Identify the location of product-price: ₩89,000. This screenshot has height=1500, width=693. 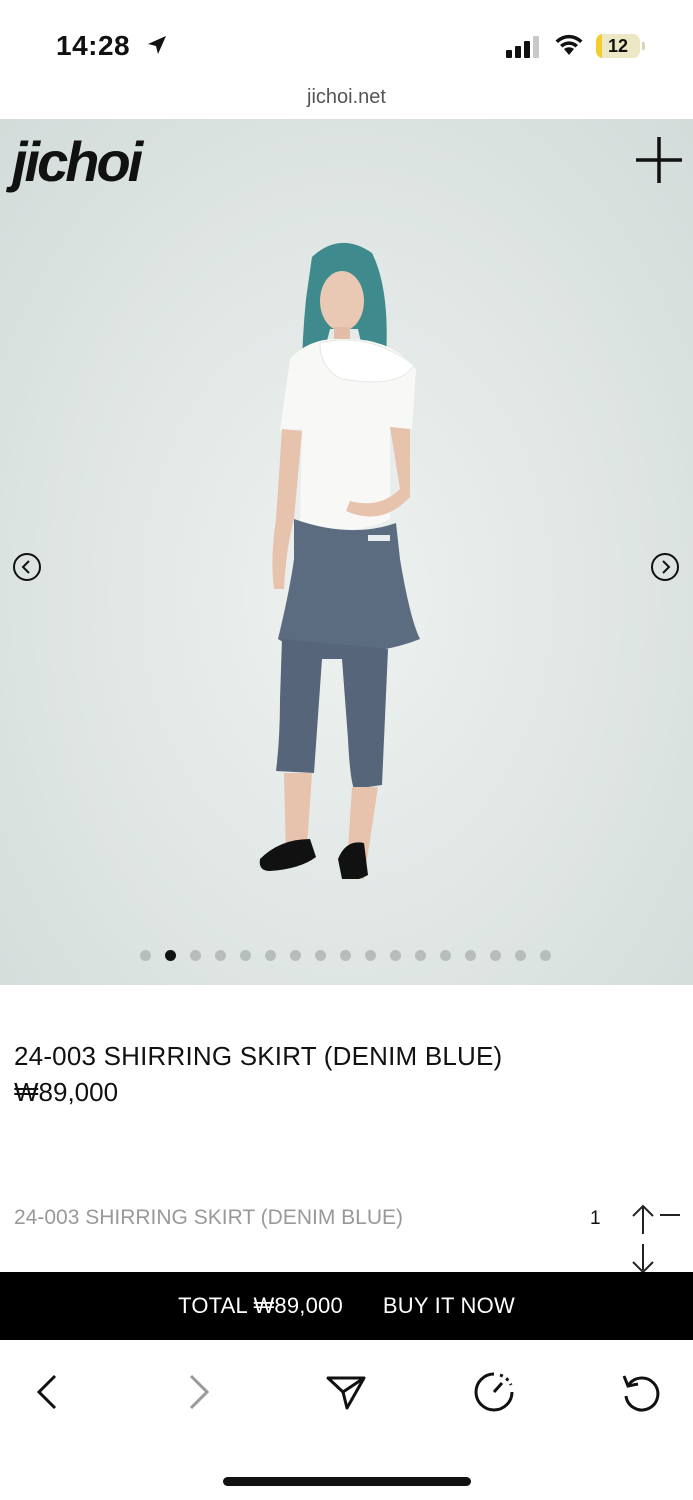
(66, 1092).